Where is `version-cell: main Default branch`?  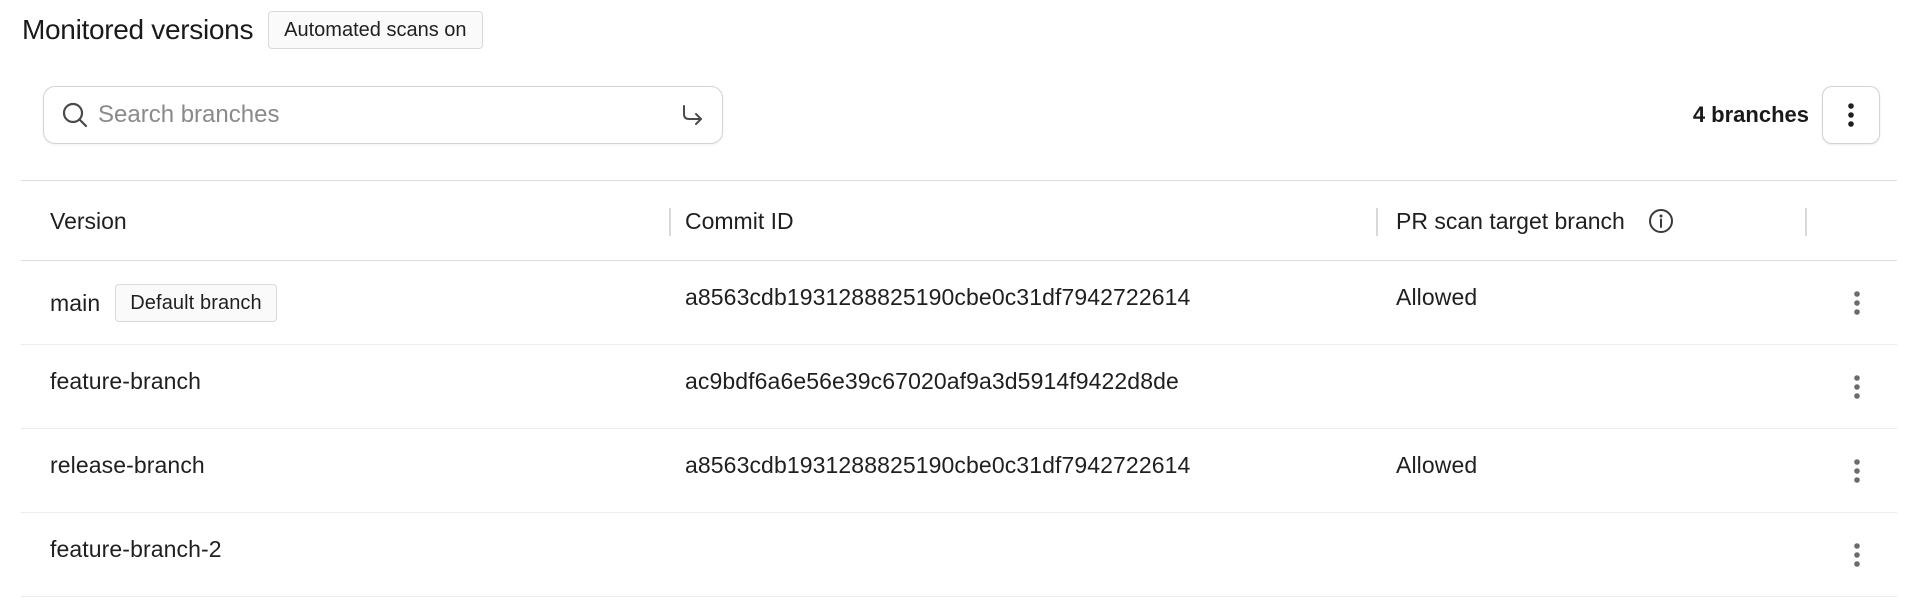
version-cell: main Default branch is located at coordinates (163, 303).